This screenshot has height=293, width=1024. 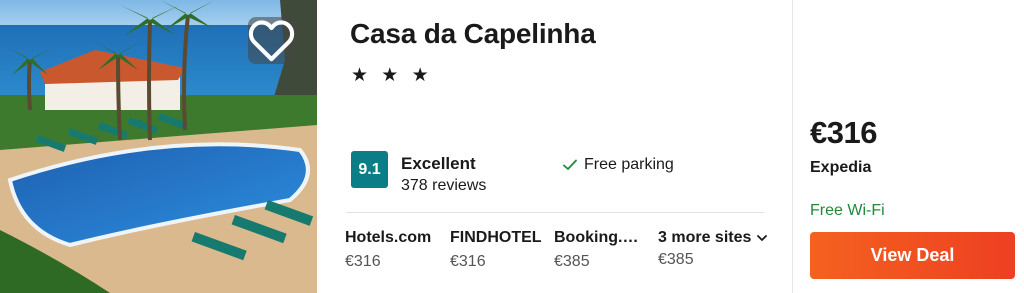 I want to click on deal-price: €316, so click(x=843, y=132).